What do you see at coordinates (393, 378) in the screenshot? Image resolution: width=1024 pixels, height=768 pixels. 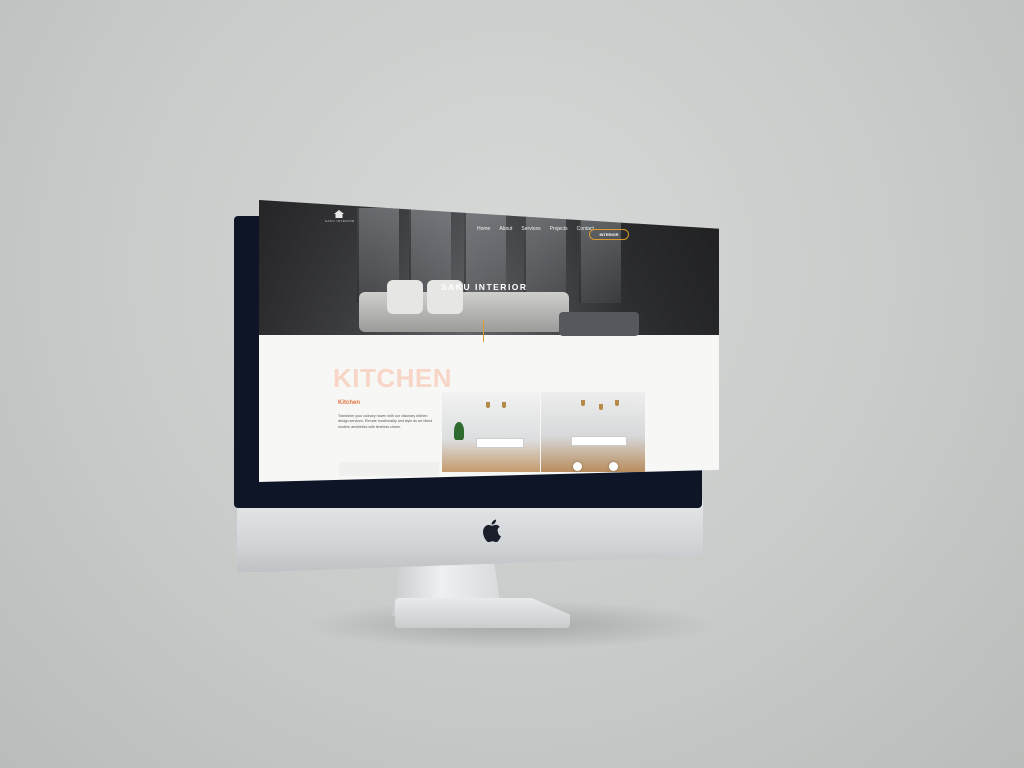 I see `section-watermark: KITCHEN` at bounding box center [393, 378].